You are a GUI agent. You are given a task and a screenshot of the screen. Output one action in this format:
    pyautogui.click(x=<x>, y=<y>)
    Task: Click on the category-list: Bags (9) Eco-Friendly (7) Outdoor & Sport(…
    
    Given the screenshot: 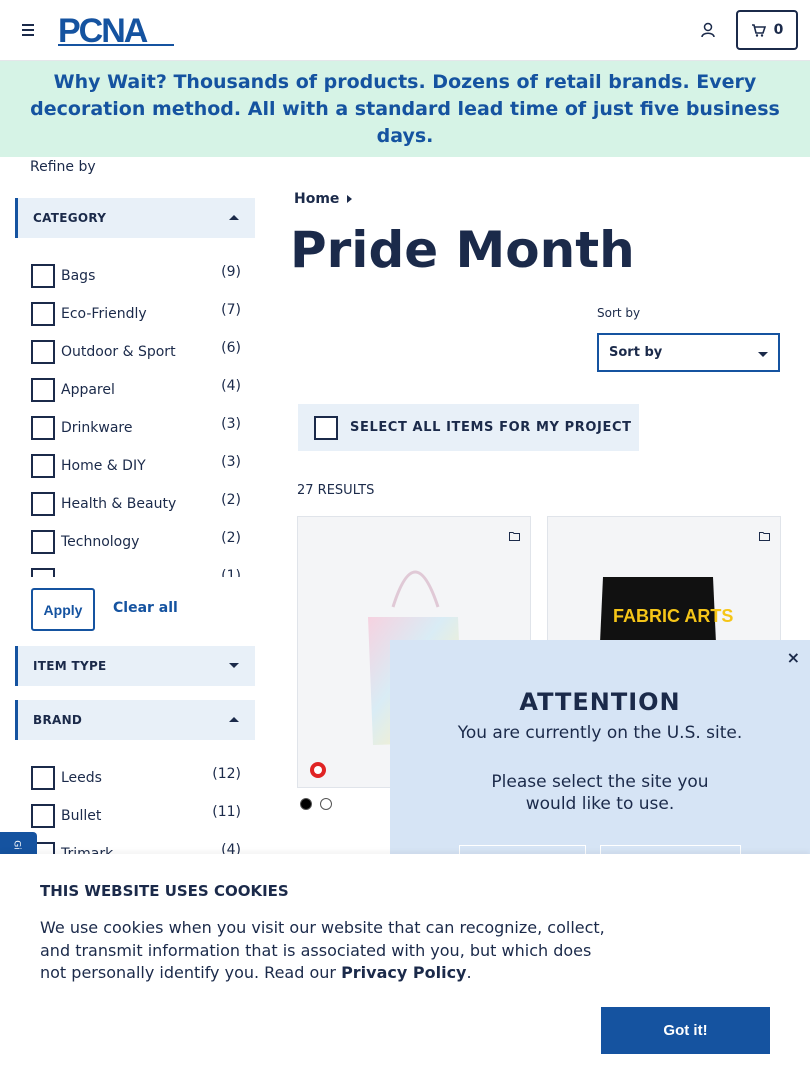 What is the action you would take?
    pyautogui.click(x=137, y=417)
    